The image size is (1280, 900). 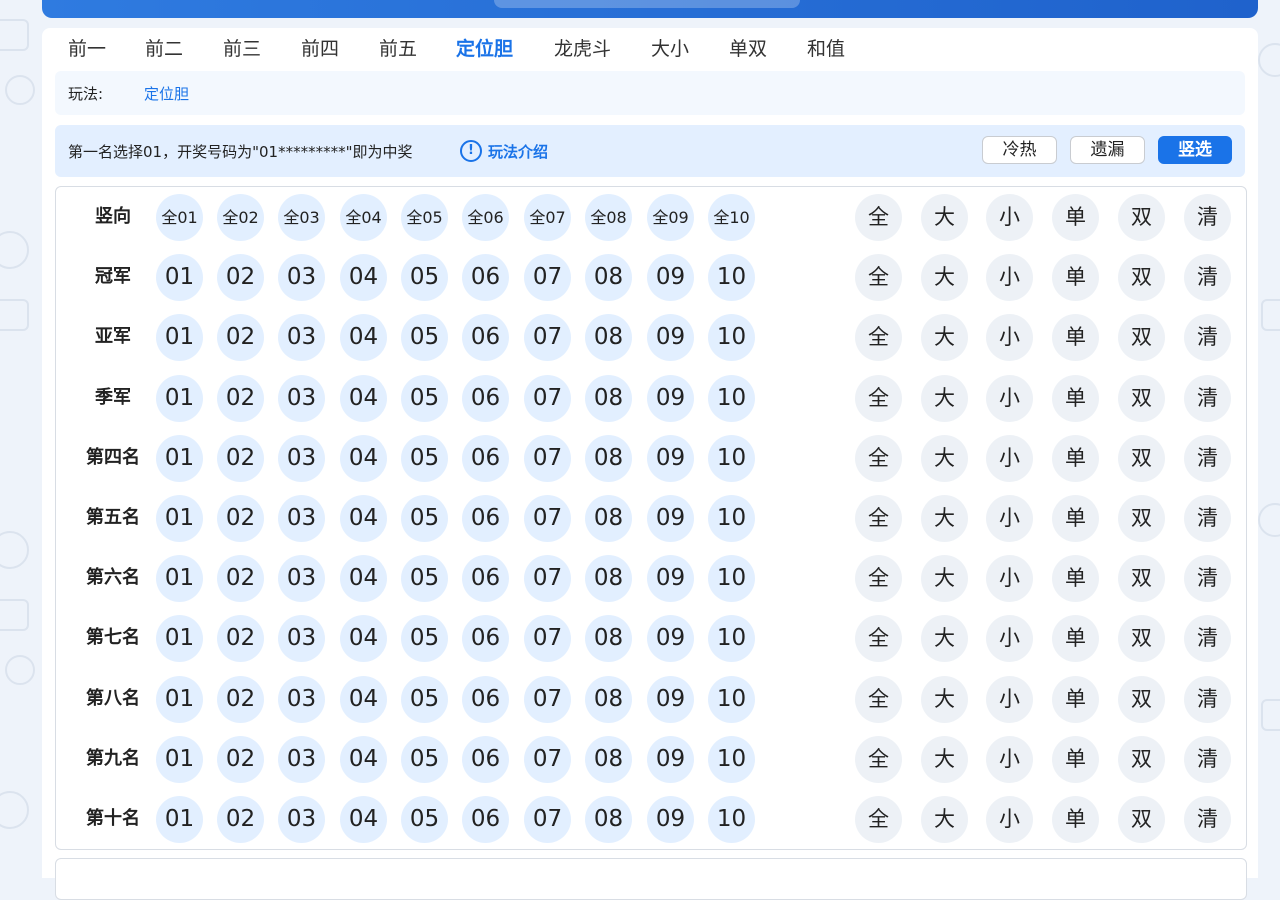 What do you see at coordinates (547, 217) in the screenshot?
I see `column-select-ball: 全07` at bounding box center [547, 217].